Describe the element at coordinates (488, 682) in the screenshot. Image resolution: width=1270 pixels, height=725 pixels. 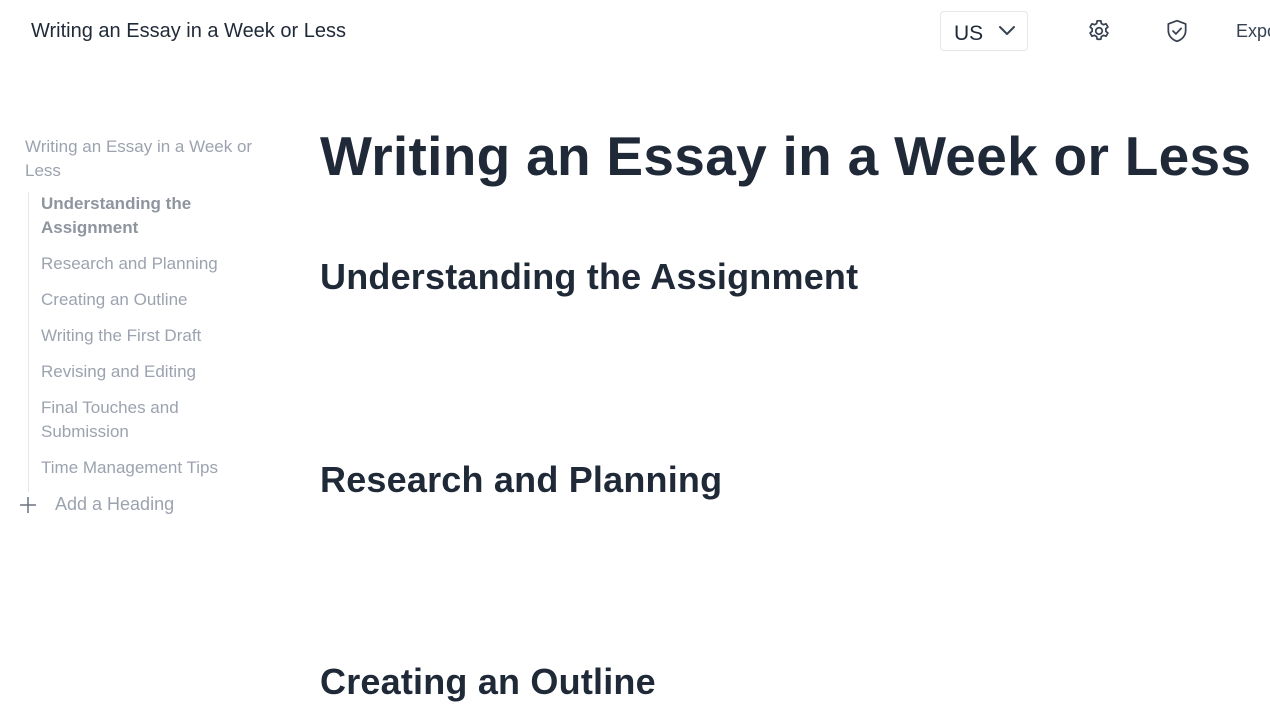
I see `section-heading-creating-an-outline: Creating an Outline` at that location.